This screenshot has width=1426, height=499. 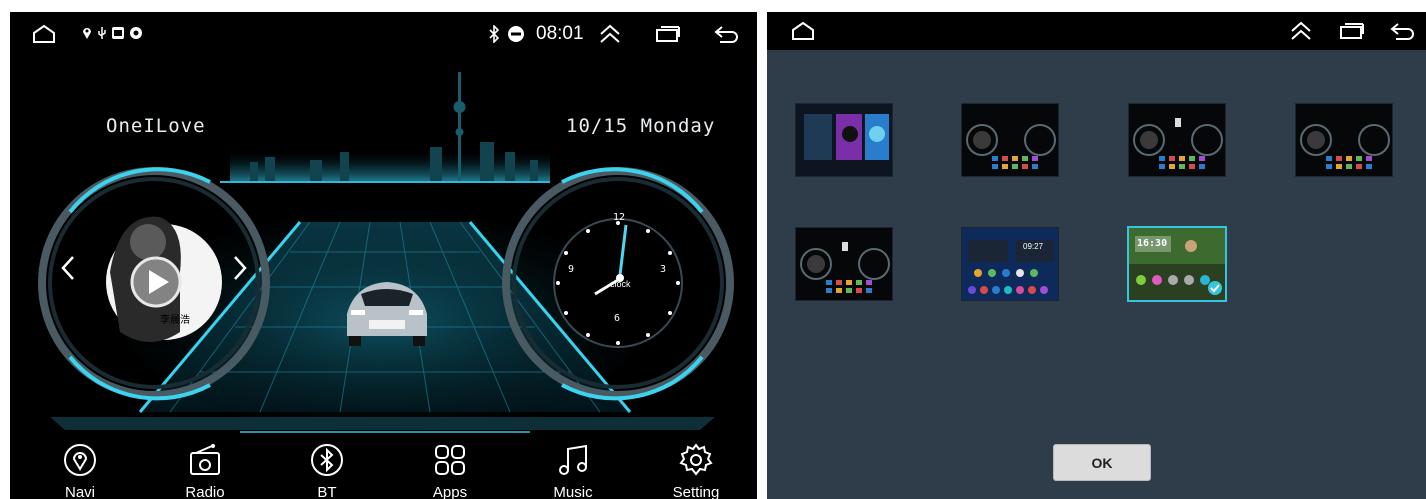 I want to click on theme-7-time: 16:30, so click(x=1152, y=243).